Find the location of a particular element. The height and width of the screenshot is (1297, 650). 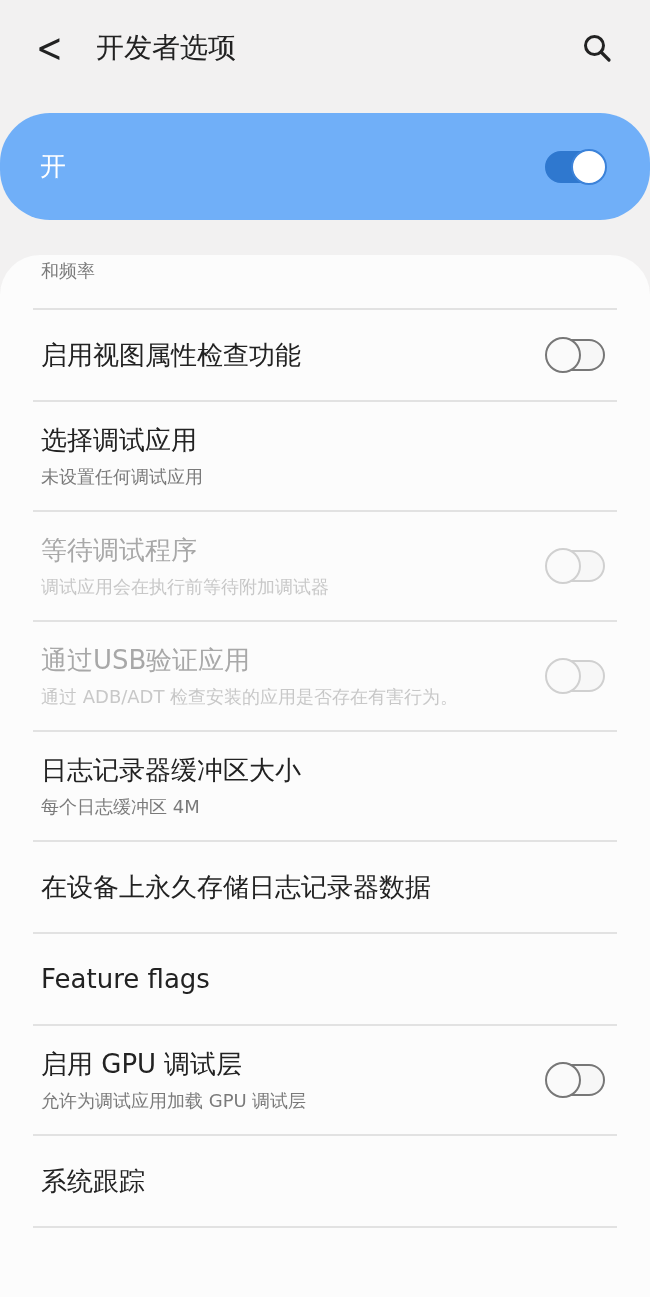

settings-row: 选择调试应用 未设置任何调试应用 is located at coordinates (325, 457).